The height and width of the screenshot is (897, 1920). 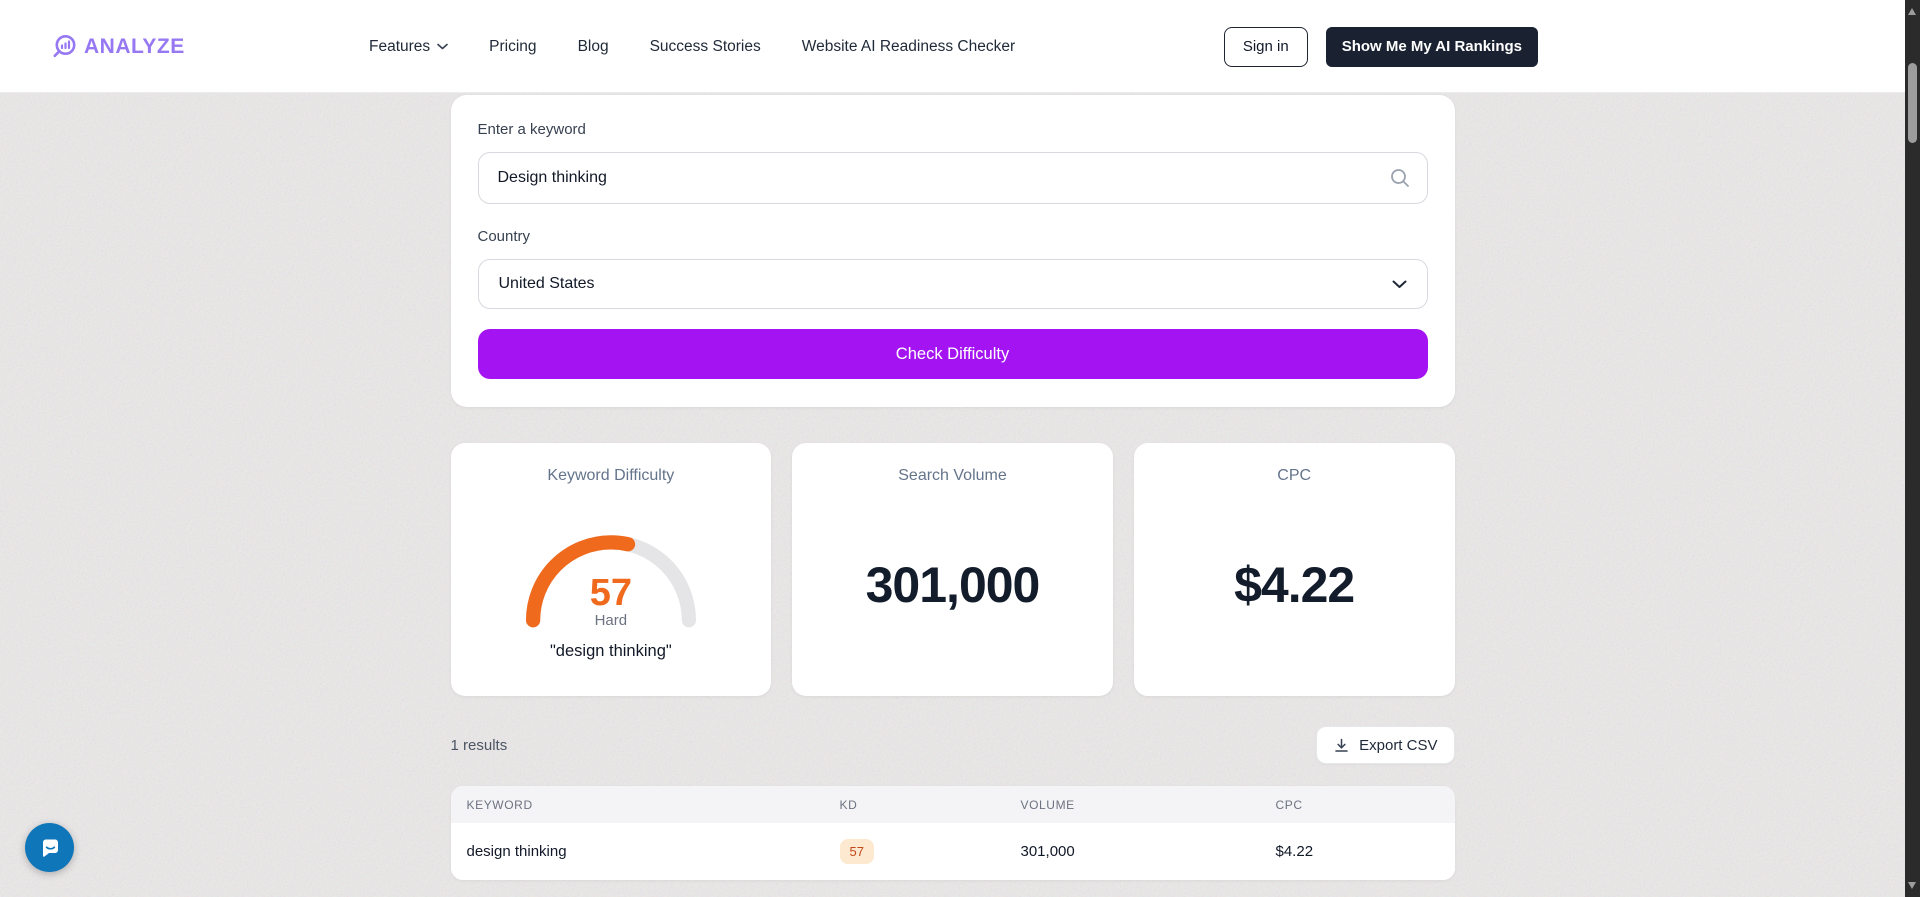 I want to click on nav-item-blog: Blog, so click(x=593, y=47).